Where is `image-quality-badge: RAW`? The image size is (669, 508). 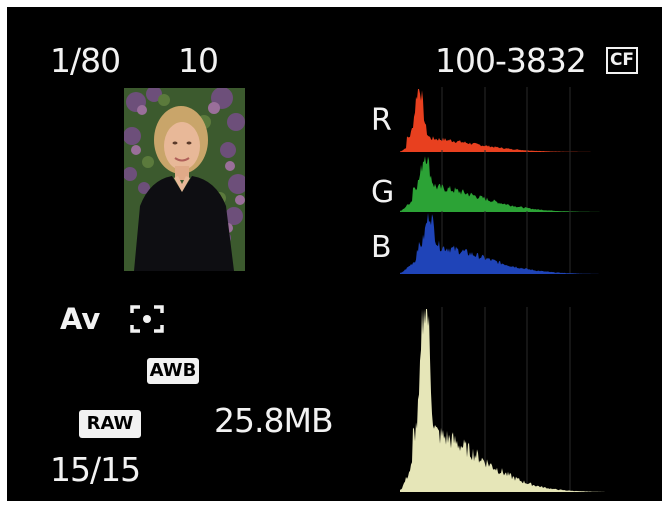
image-quality-badge: RAW is located at coordinates (110, 424).